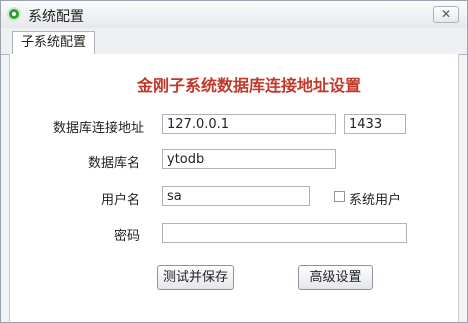 The image size is (468, 323). Describe the element at coordinates (234, 15) in the screenshot. I see `title-bar: 系统配置 ✕` at that location.